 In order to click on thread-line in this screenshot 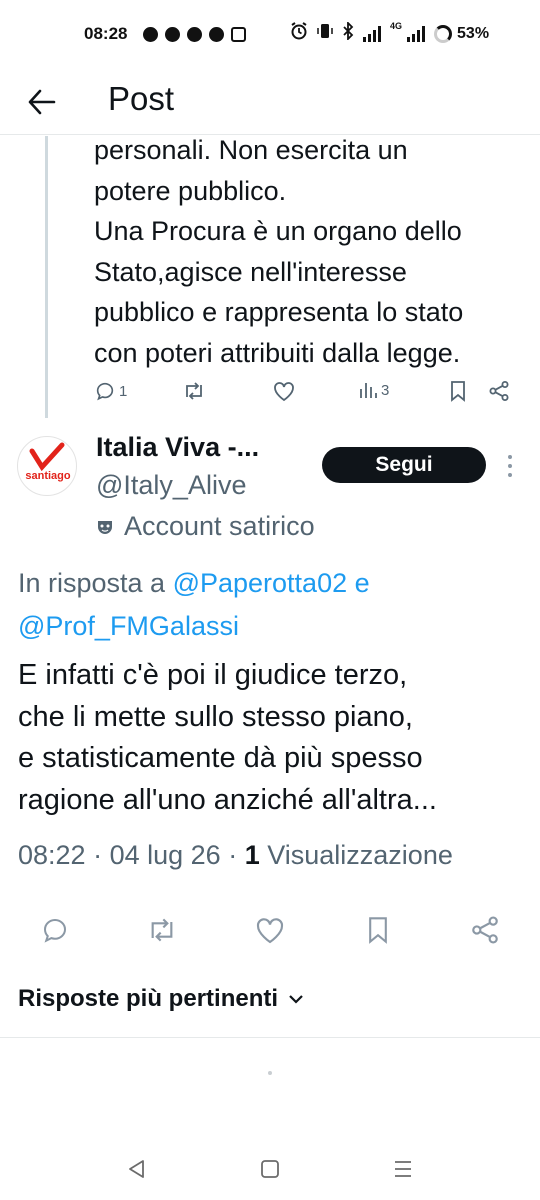, I will do `click(46, 277)`.